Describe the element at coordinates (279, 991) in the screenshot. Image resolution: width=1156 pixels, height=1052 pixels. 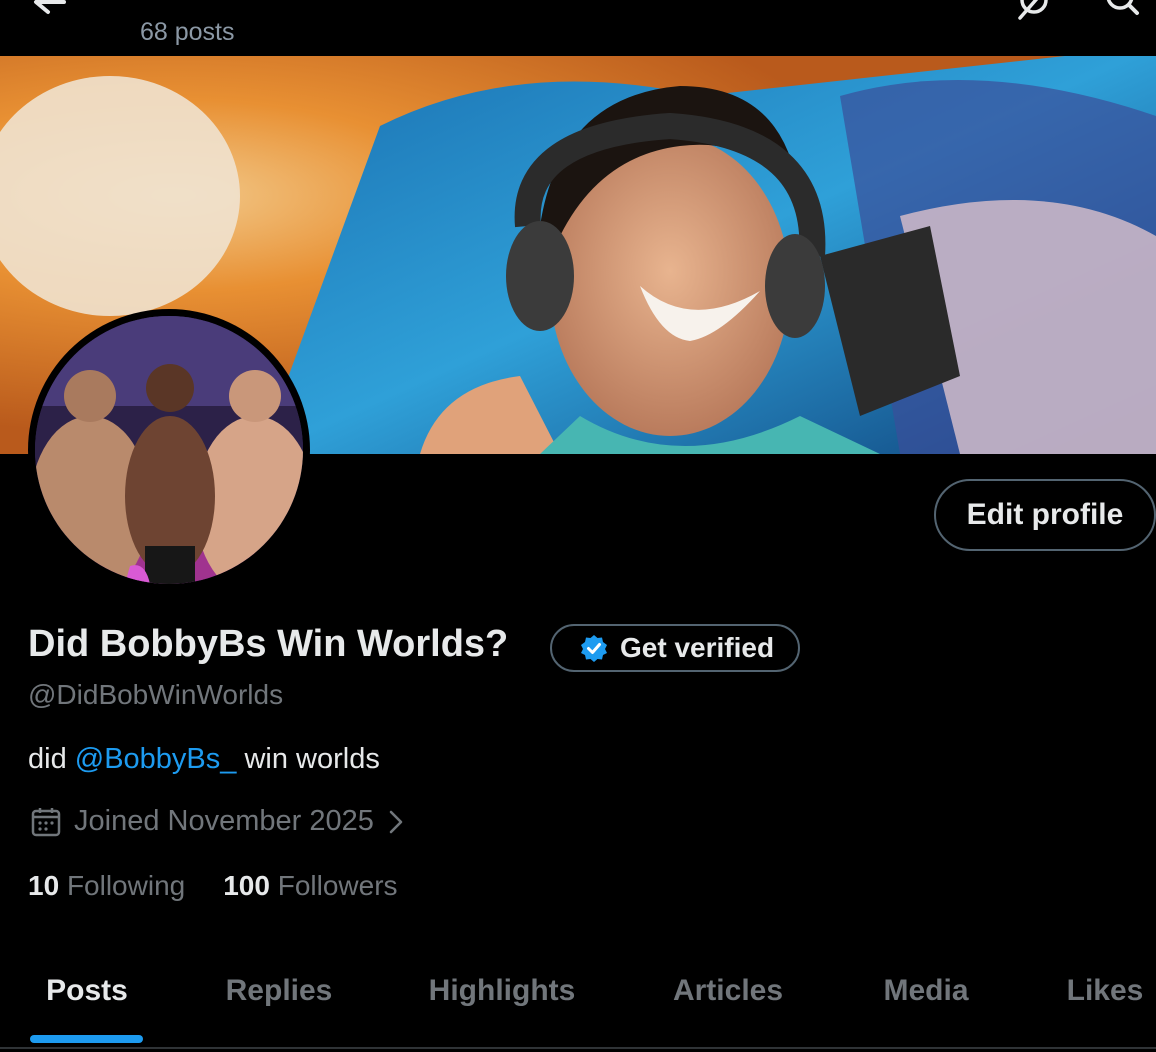
I see `tab-replies: Replies` at that location.